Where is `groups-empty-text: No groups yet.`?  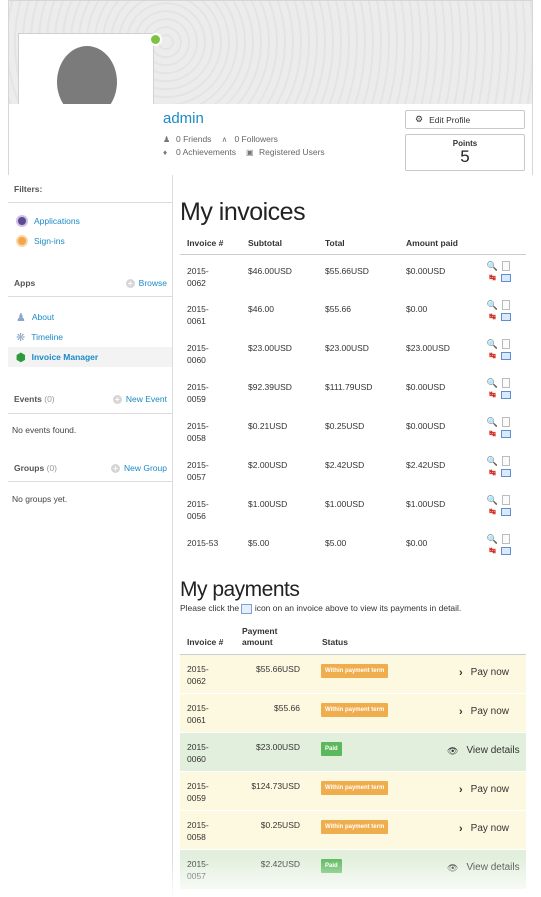
groups-empty-text: No groups yet. is located at coordinates (40, 499).